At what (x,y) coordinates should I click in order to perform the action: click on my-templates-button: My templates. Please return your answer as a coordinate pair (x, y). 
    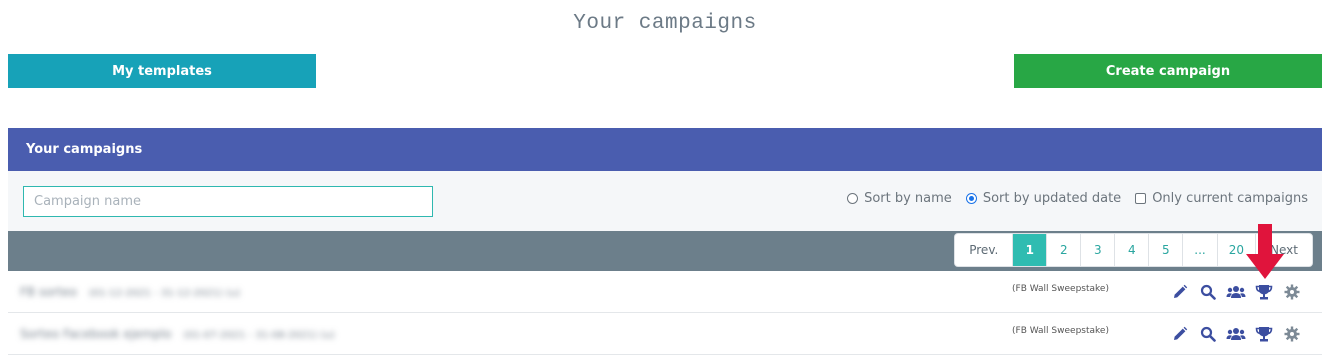
    Looking at the image, I should click on (162, 71).